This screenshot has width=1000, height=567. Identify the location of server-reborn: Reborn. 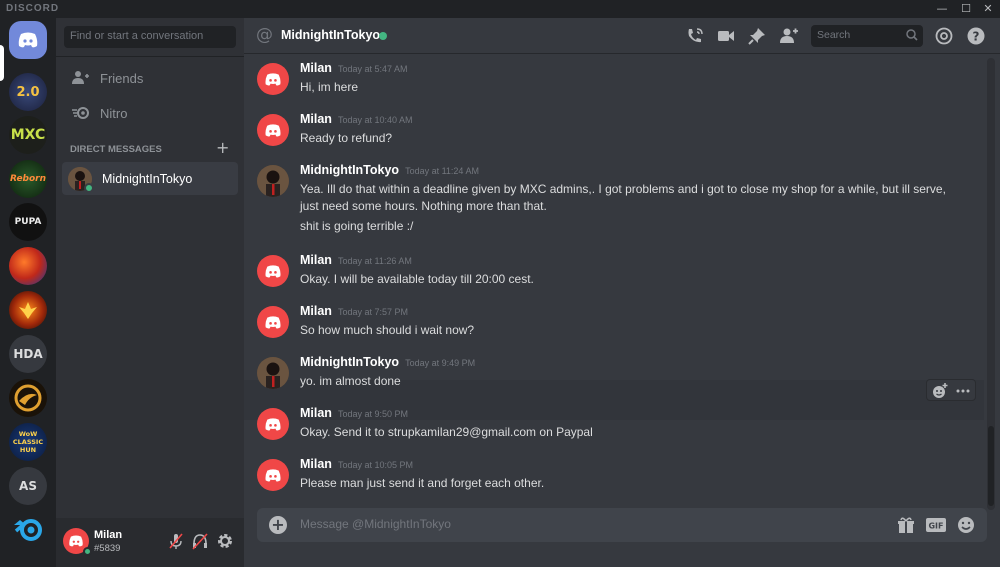
(28, 179).